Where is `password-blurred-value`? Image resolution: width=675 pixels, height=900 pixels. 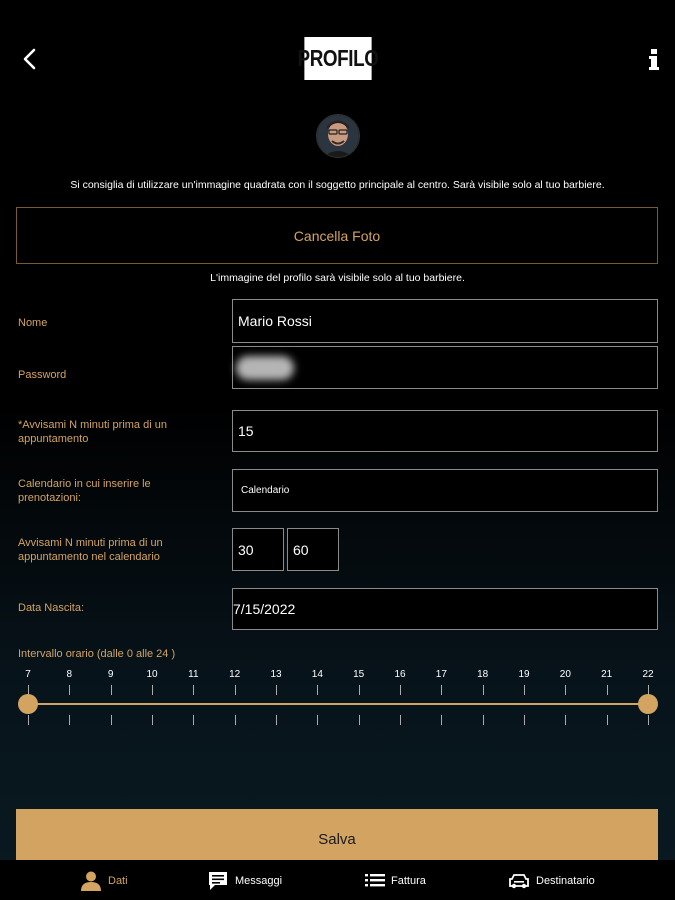 password-blurred-value is located at coordinates (265, 368).